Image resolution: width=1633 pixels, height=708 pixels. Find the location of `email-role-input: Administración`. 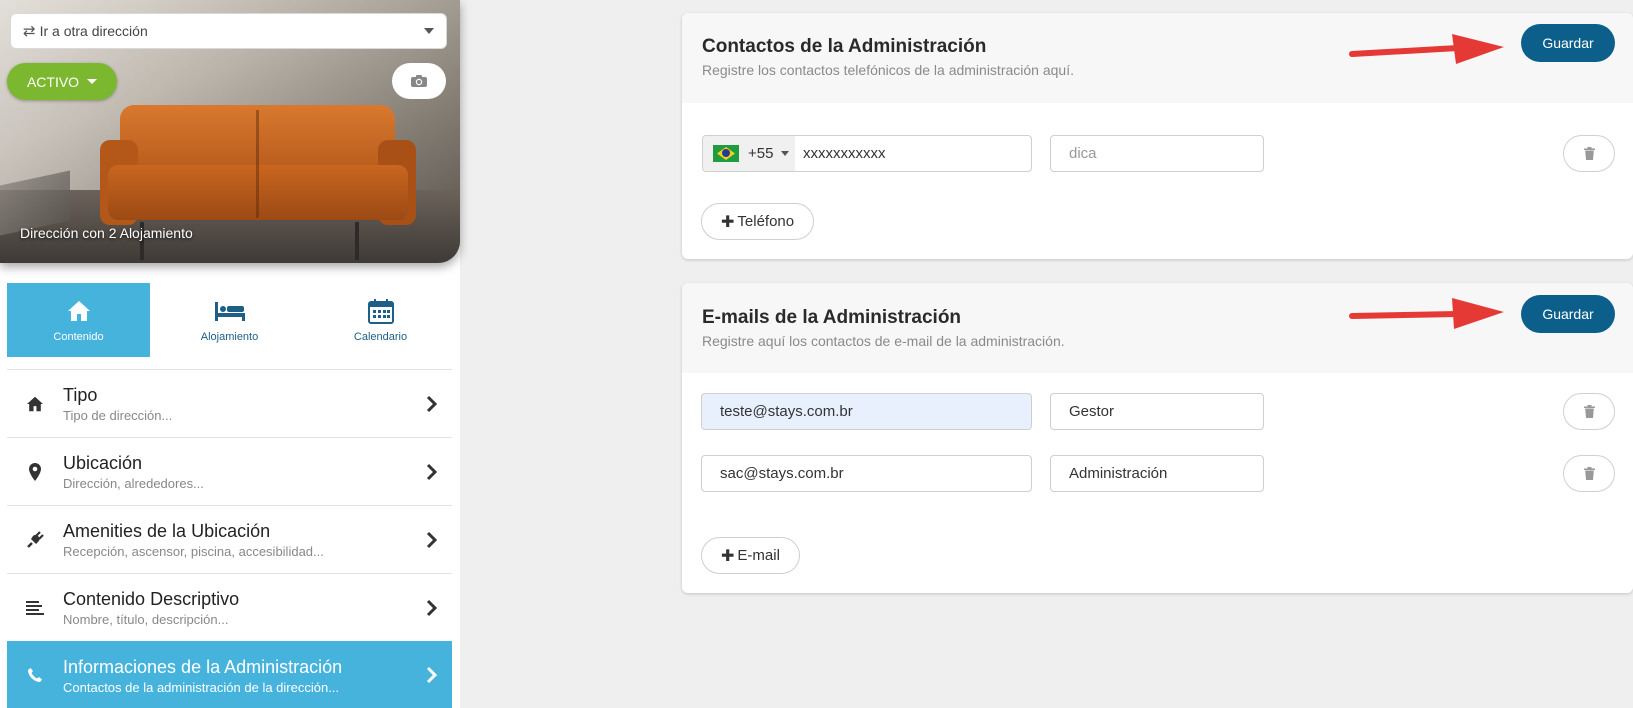

email-role-input: Administración is located at coordinates (1157, 473).